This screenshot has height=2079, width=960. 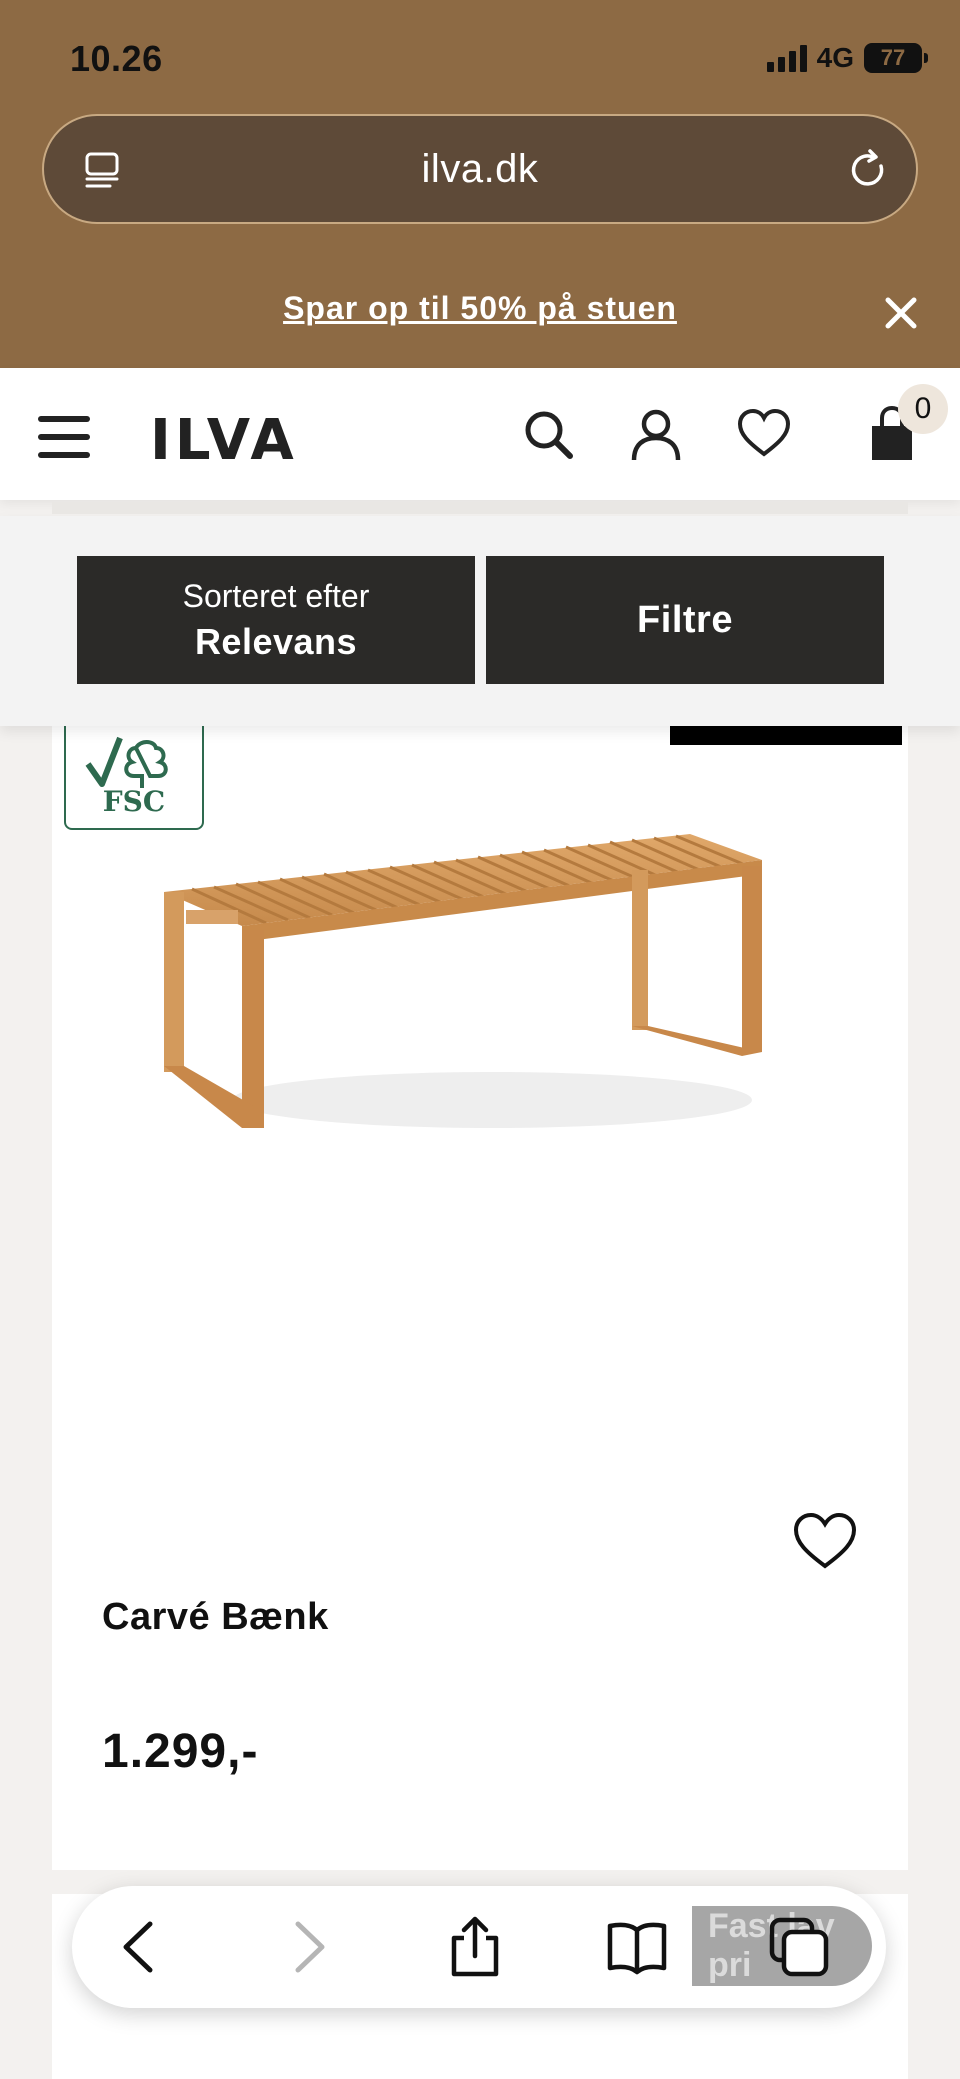 What do you see at coordinates (103, 171) in the screenshot?
I see `reader-icon` at bounding box center [103, 171].